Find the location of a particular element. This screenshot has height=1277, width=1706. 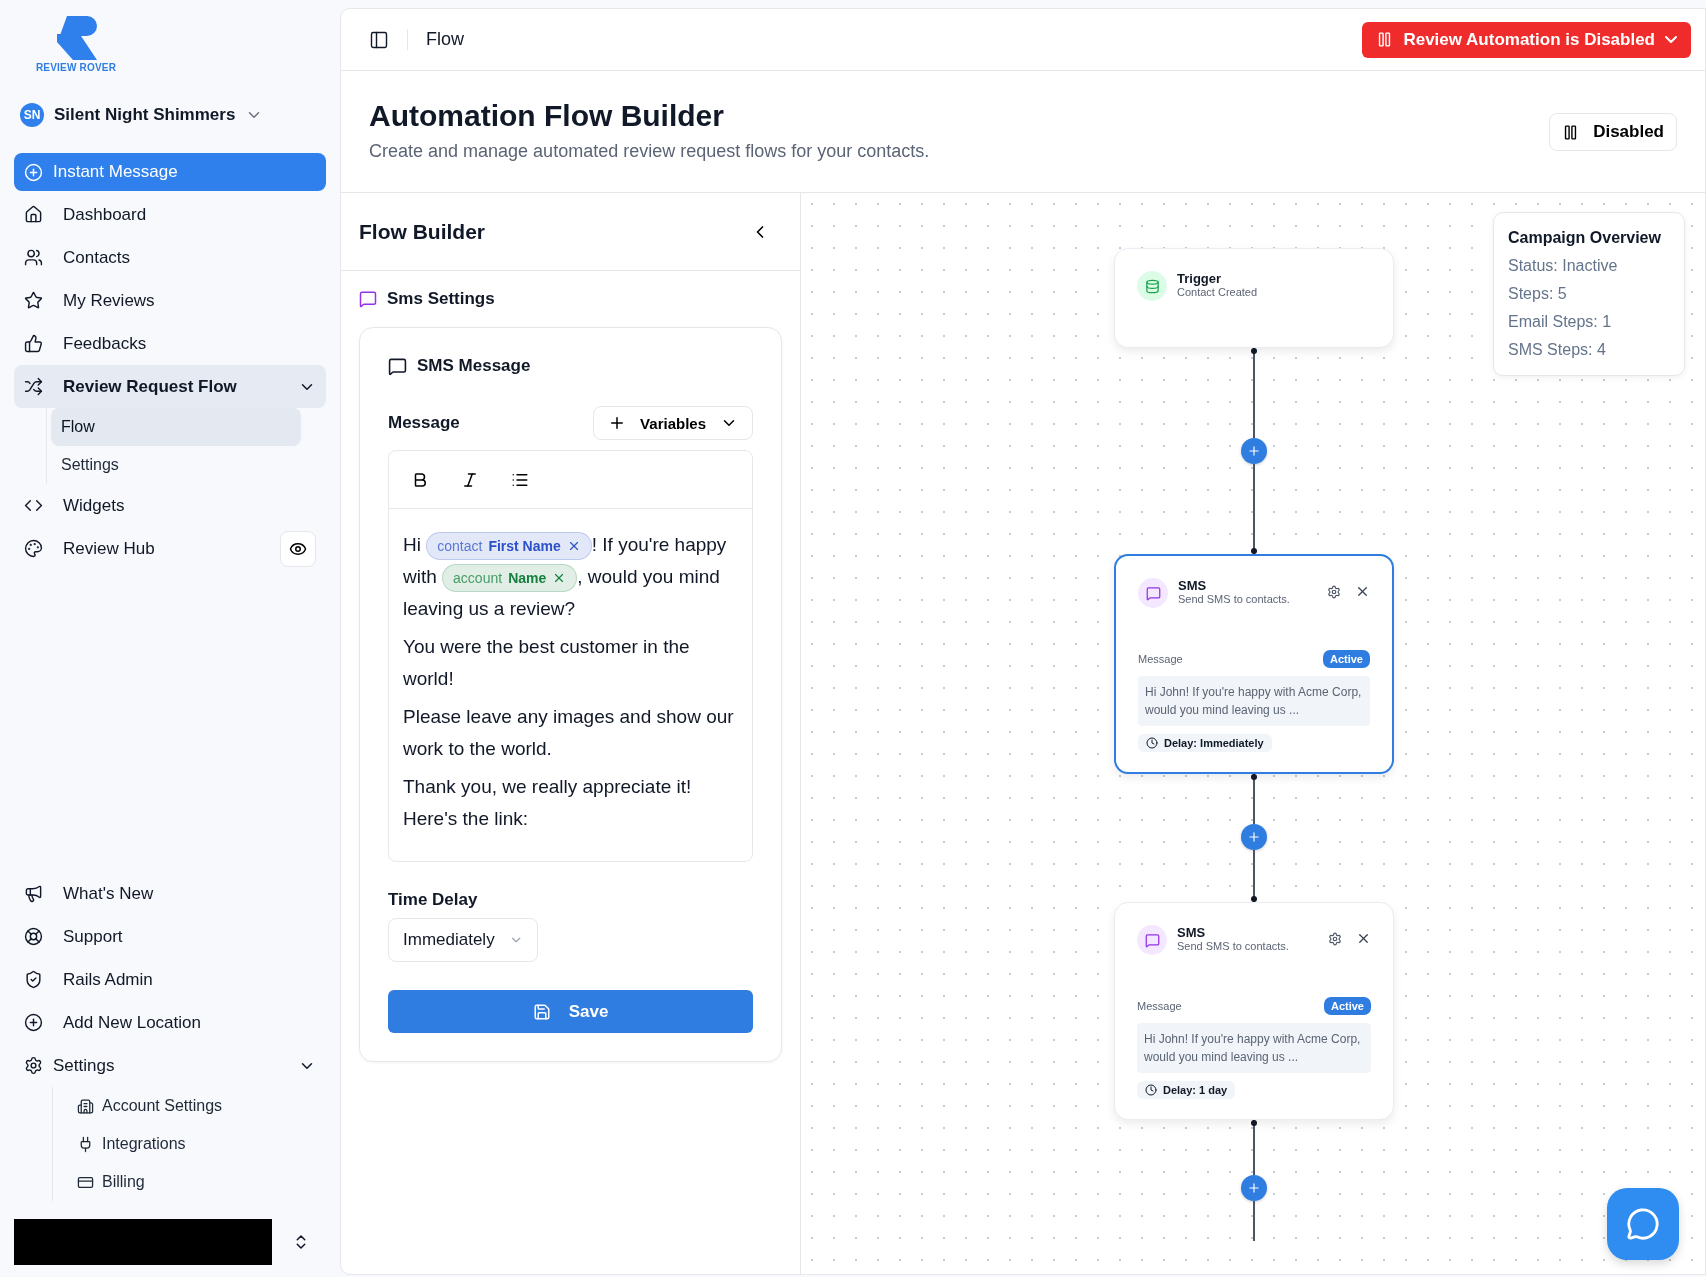

page-title: Automation Flow Builder is located at coordinates (547, 116).